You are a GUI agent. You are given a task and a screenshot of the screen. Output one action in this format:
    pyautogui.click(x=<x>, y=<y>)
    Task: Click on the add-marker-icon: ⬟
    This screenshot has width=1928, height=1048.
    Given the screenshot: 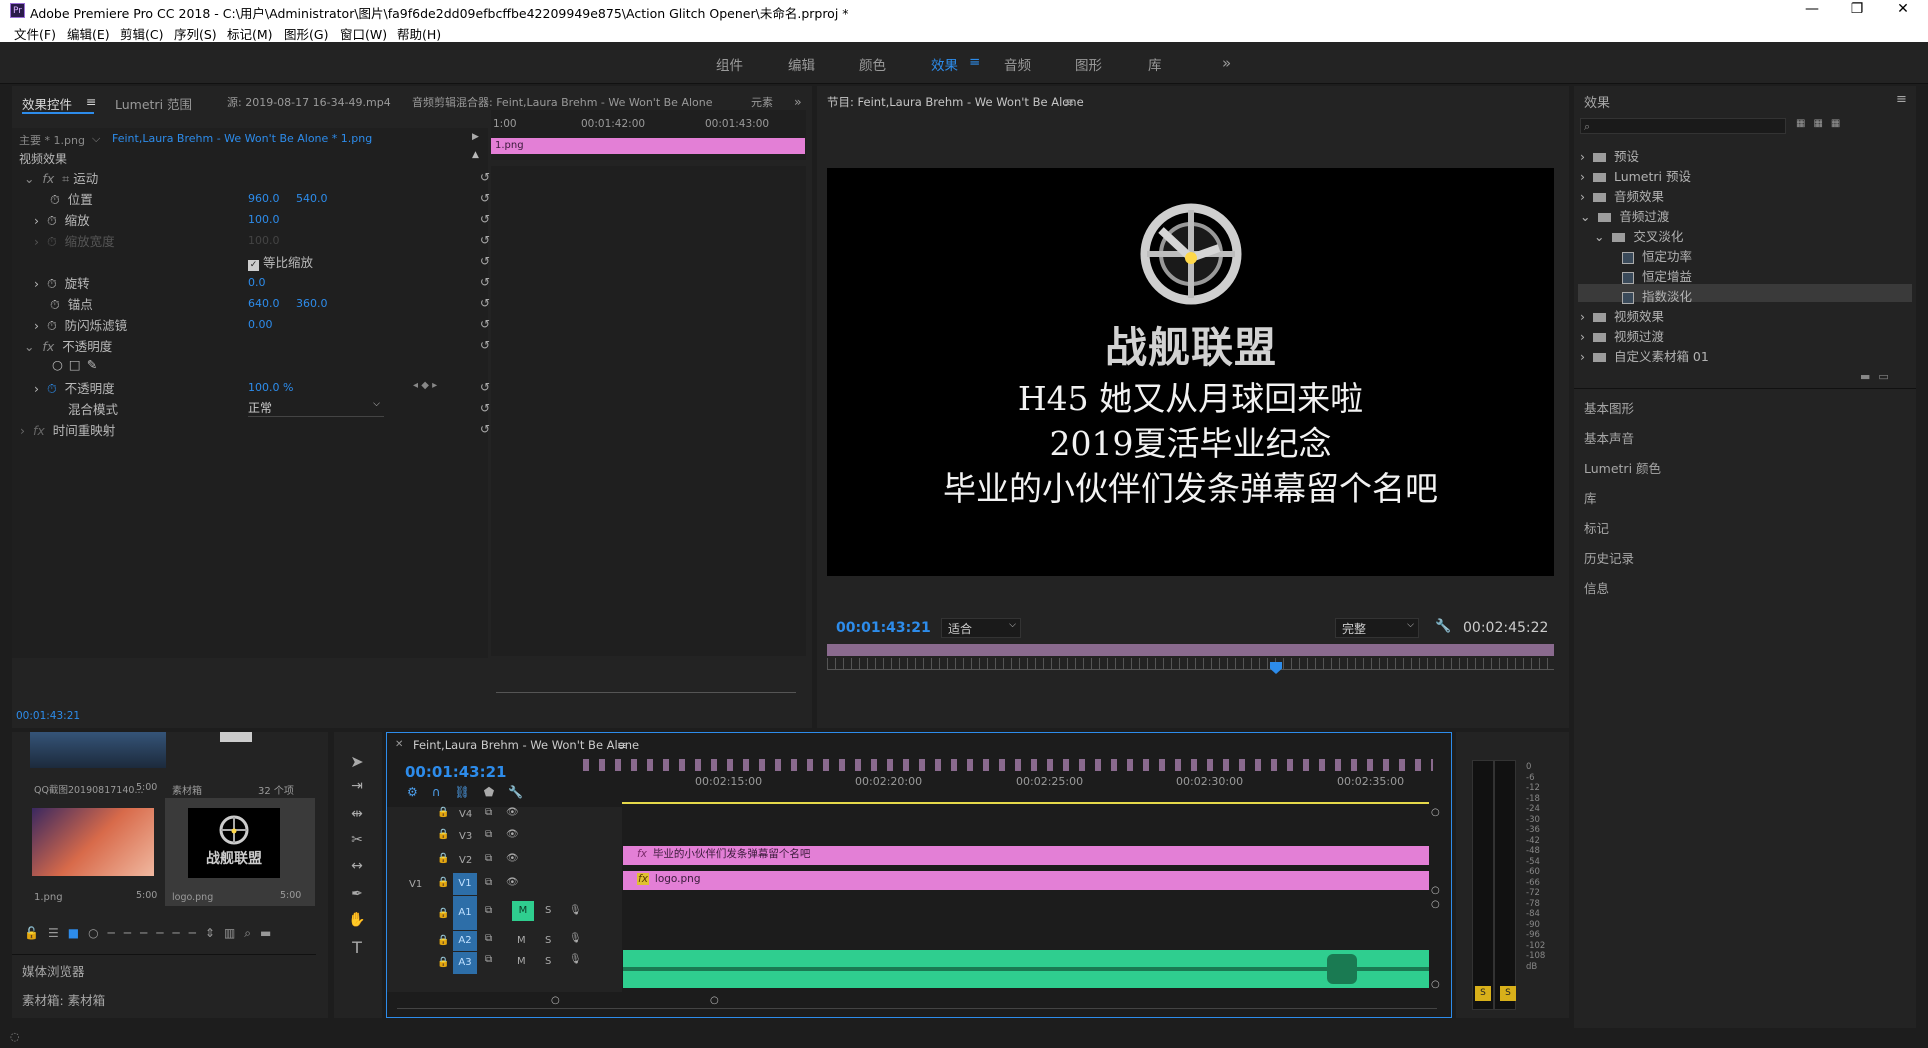 What is the action you would take?
    pyautogui.click(x=496, y=792)
    